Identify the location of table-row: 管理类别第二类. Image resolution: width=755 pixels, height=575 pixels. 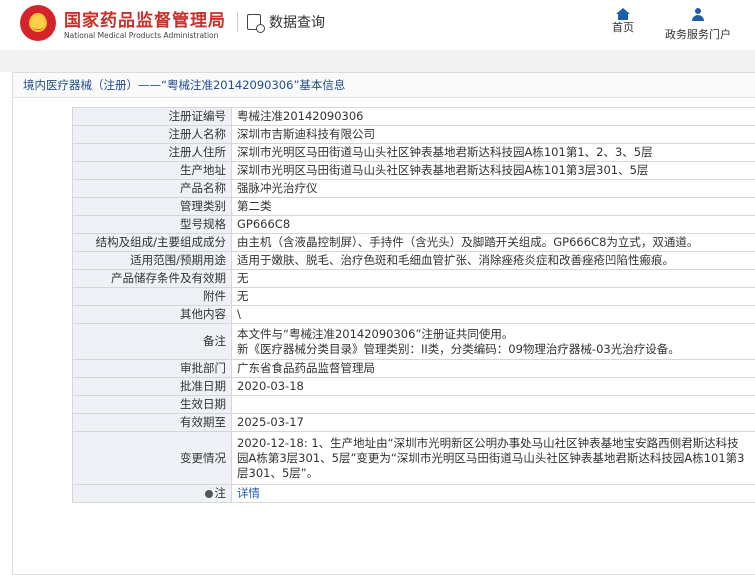
(414, 207).